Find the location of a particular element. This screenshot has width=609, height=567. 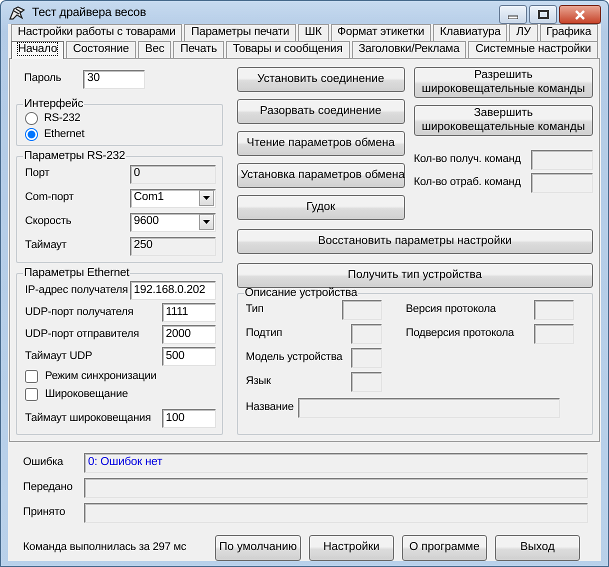

field-label: Подверсия протокола is located at coordinates (460, 333).